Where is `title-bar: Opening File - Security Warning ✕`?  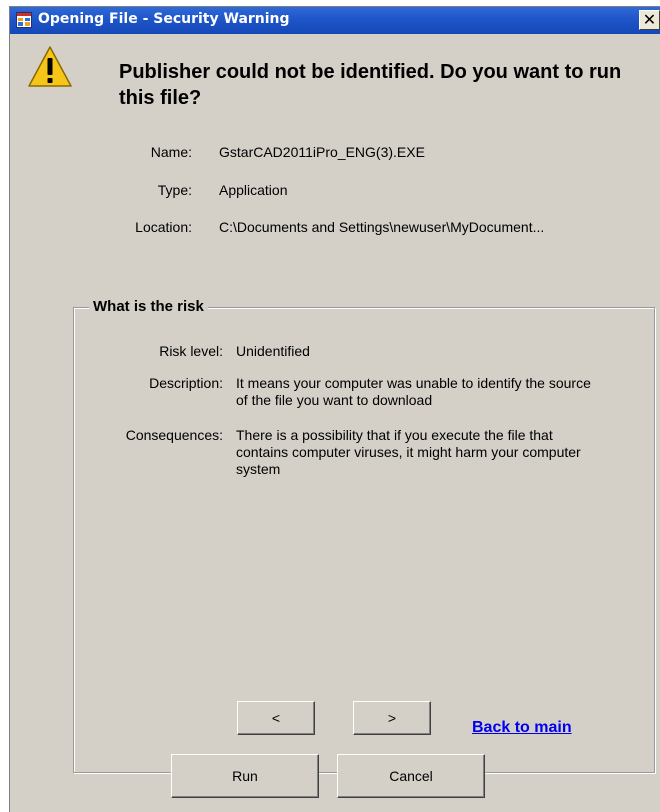 title-bar: Opening File - Security Warning ✕ is located at coordinates (335, 20).